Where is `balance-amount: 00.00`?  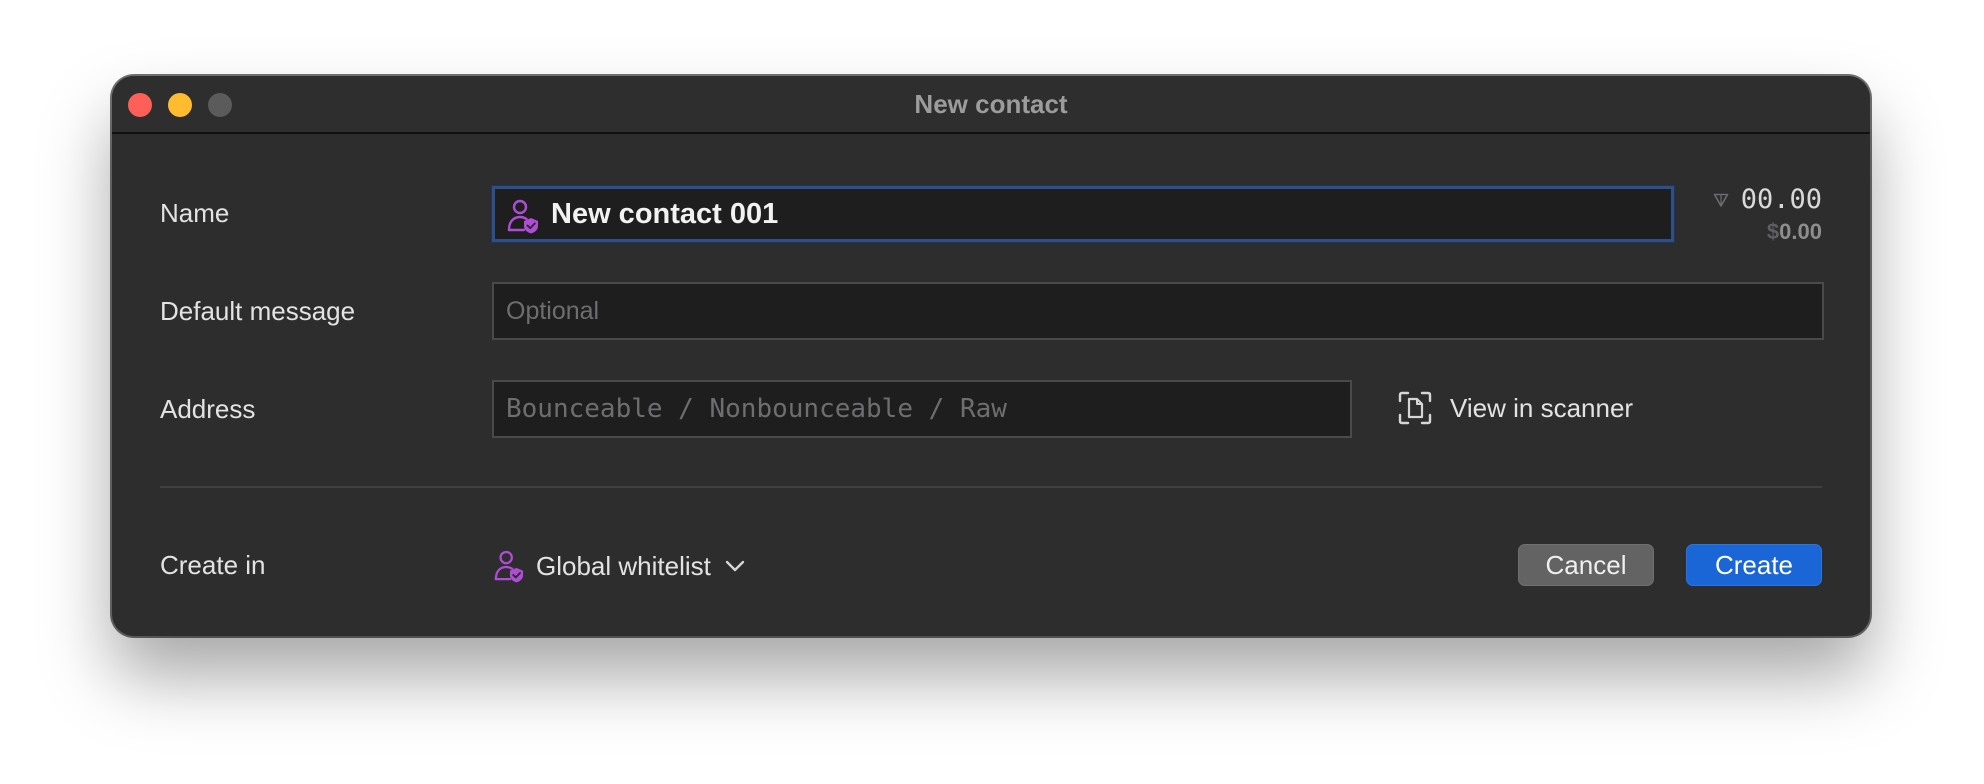 balance-amount: 00.00 is located at coordinates (1781, 199).